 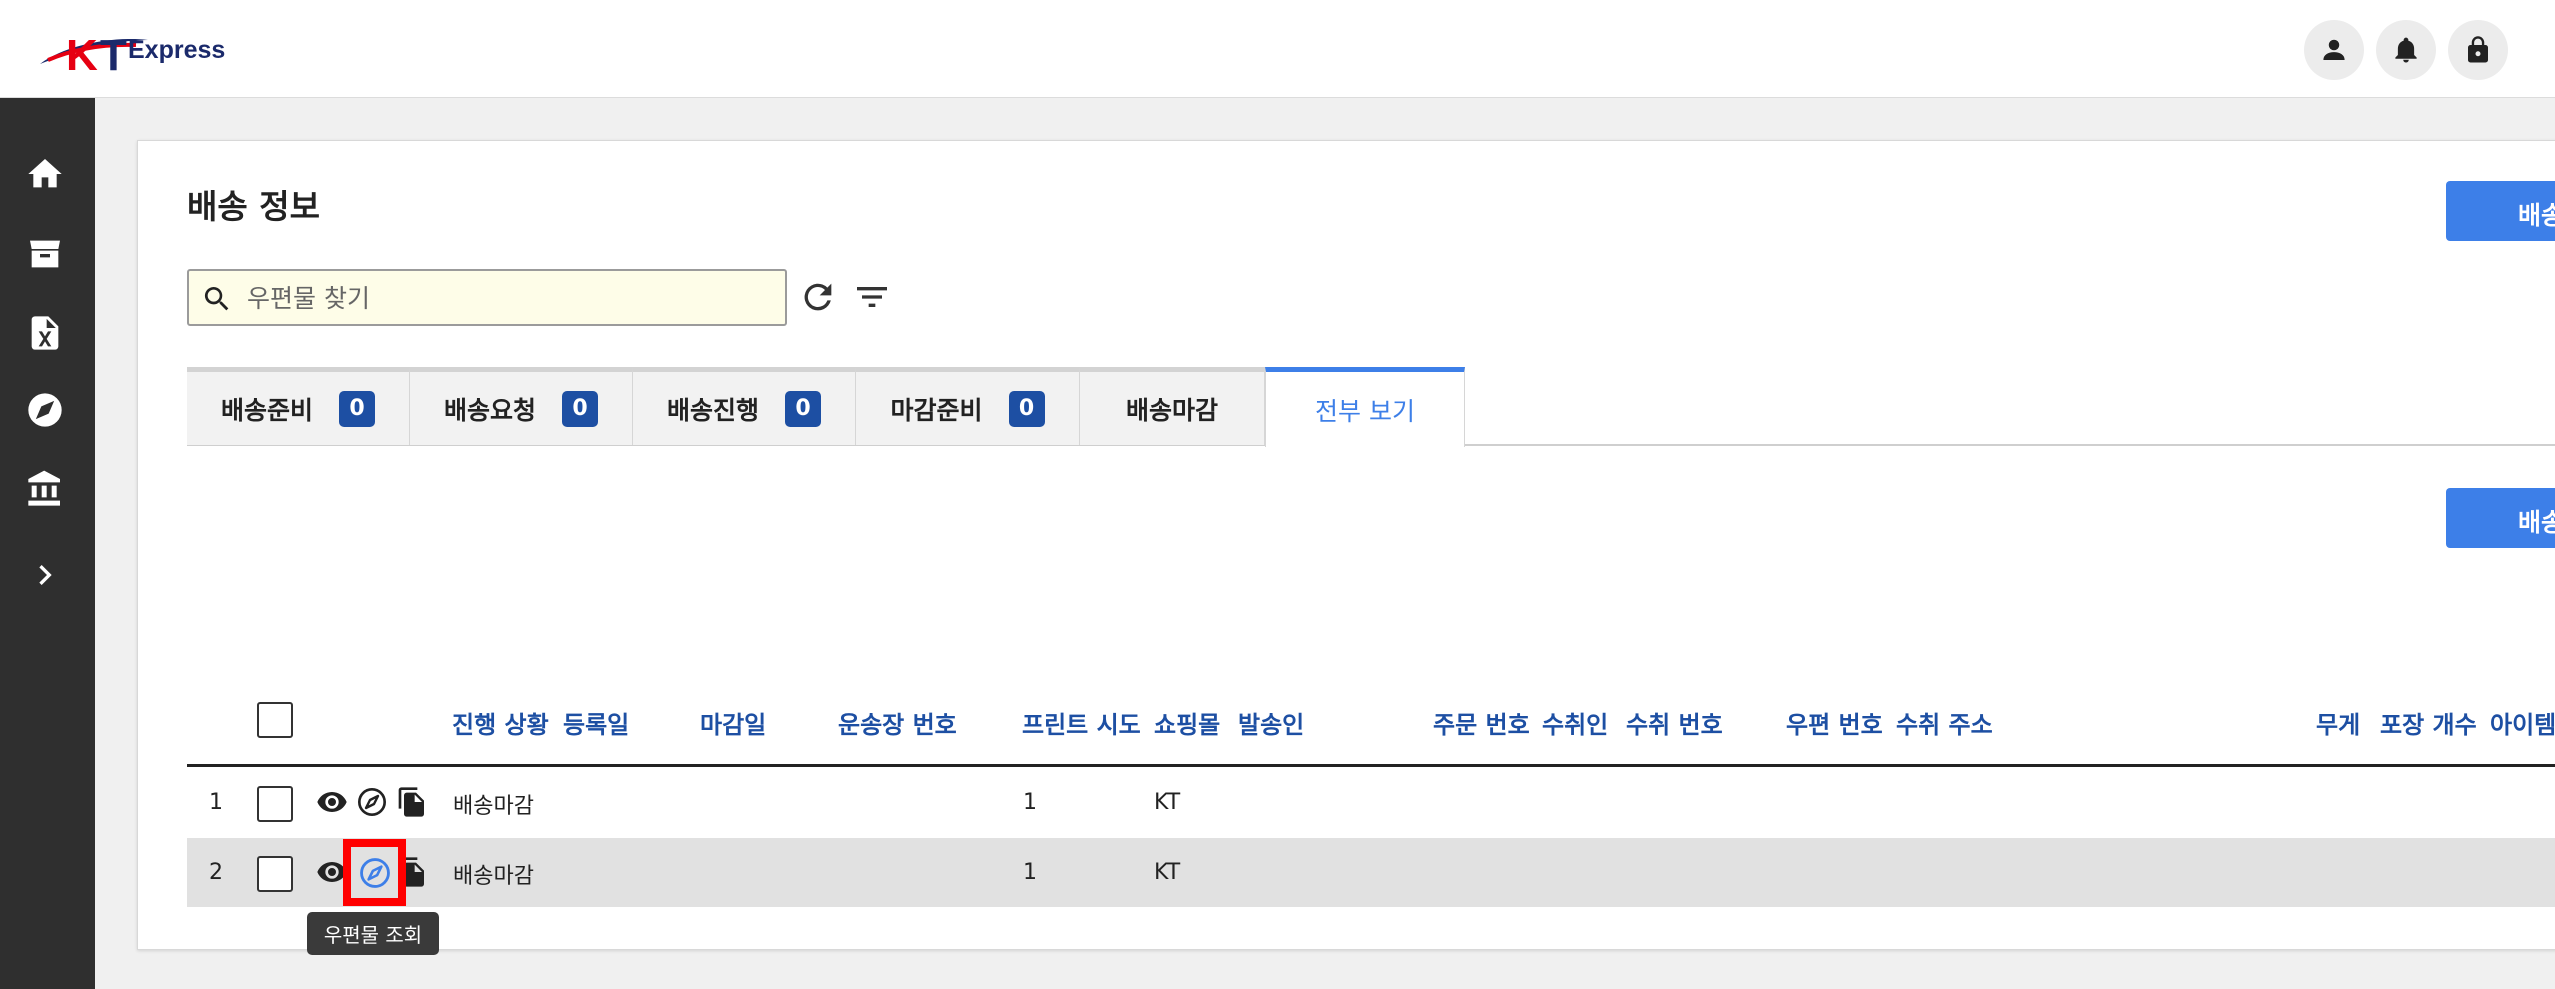 I want to click on tab-view-all: 전부 보기, so click(x=1365, y=407).